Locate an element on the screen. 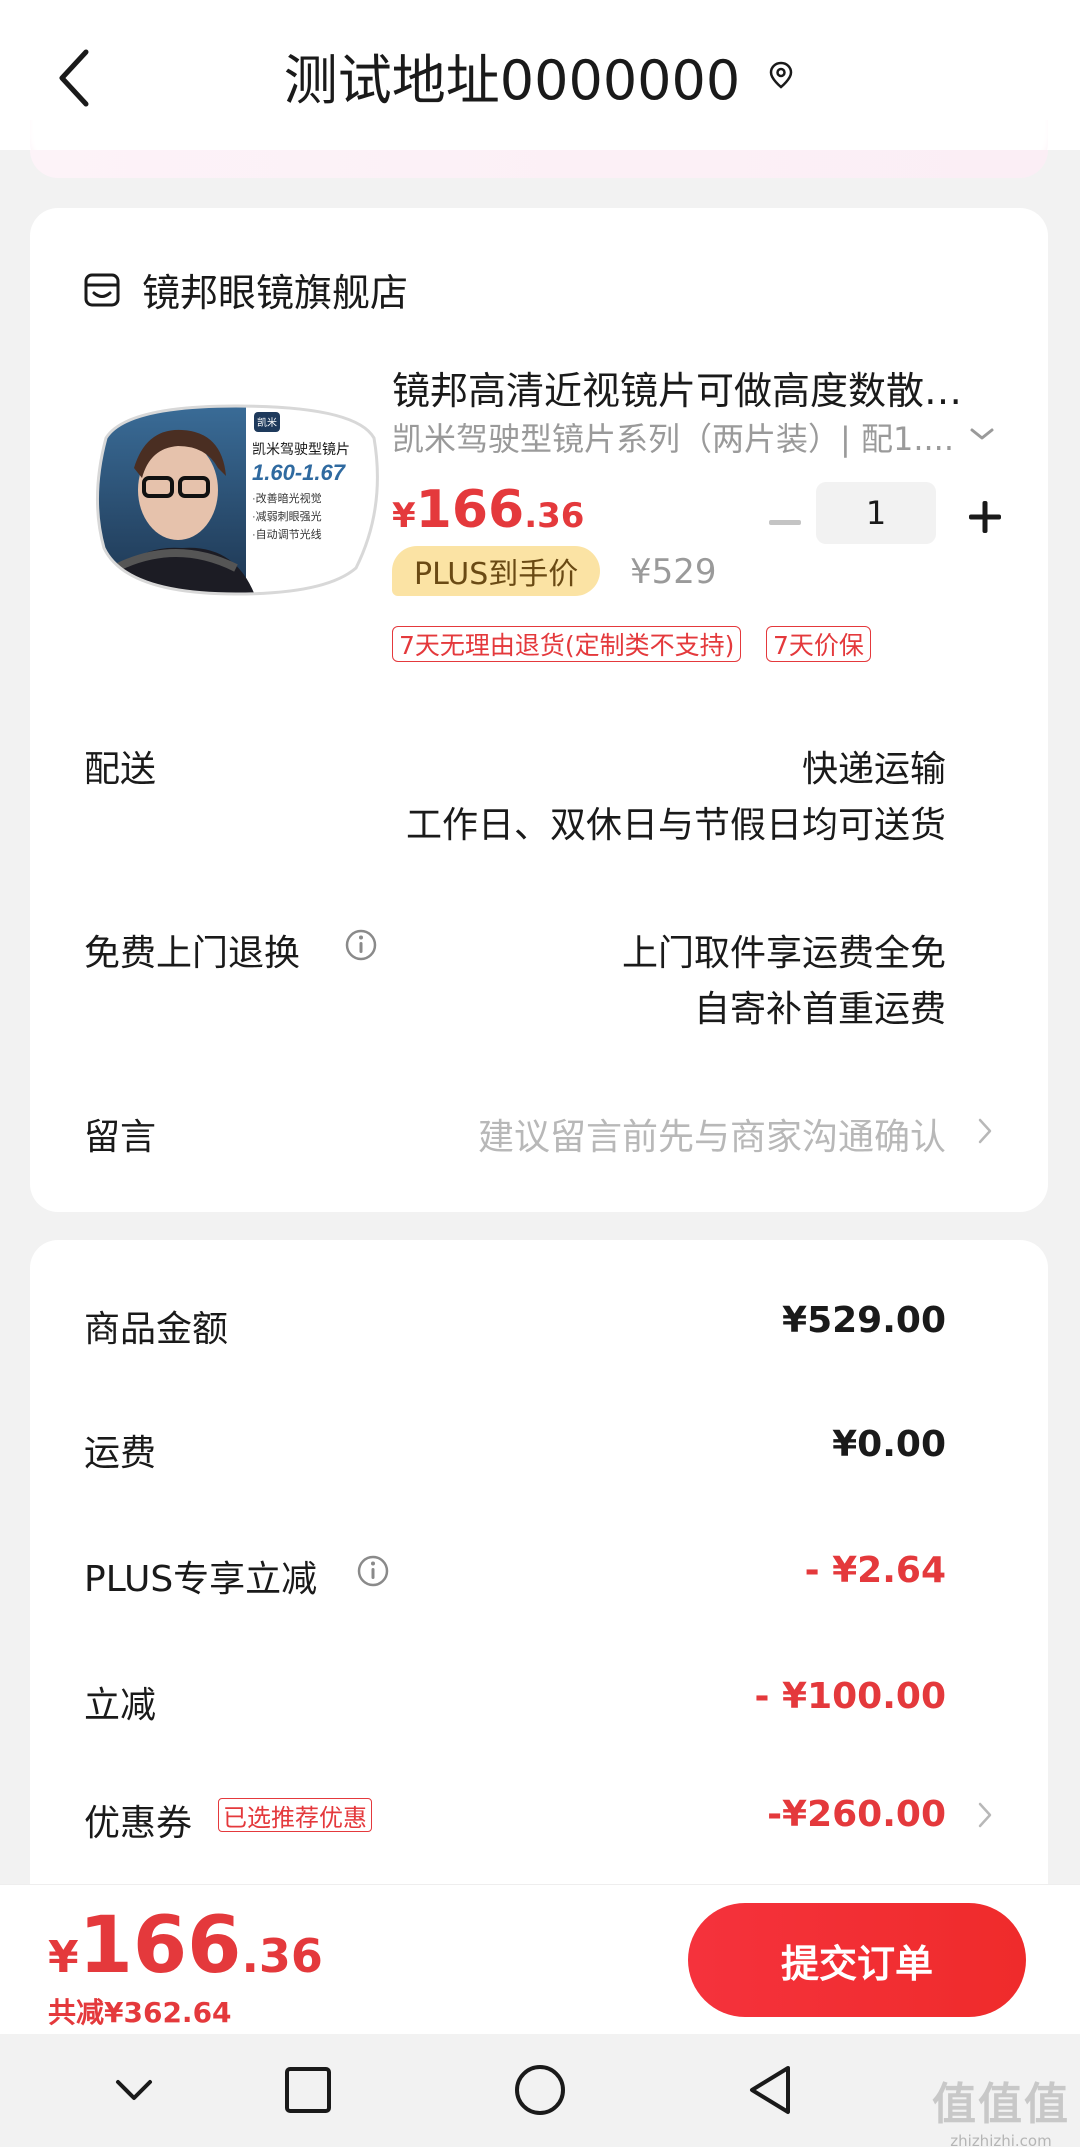  nav-recents-button is located at coordinates (308, 2090).